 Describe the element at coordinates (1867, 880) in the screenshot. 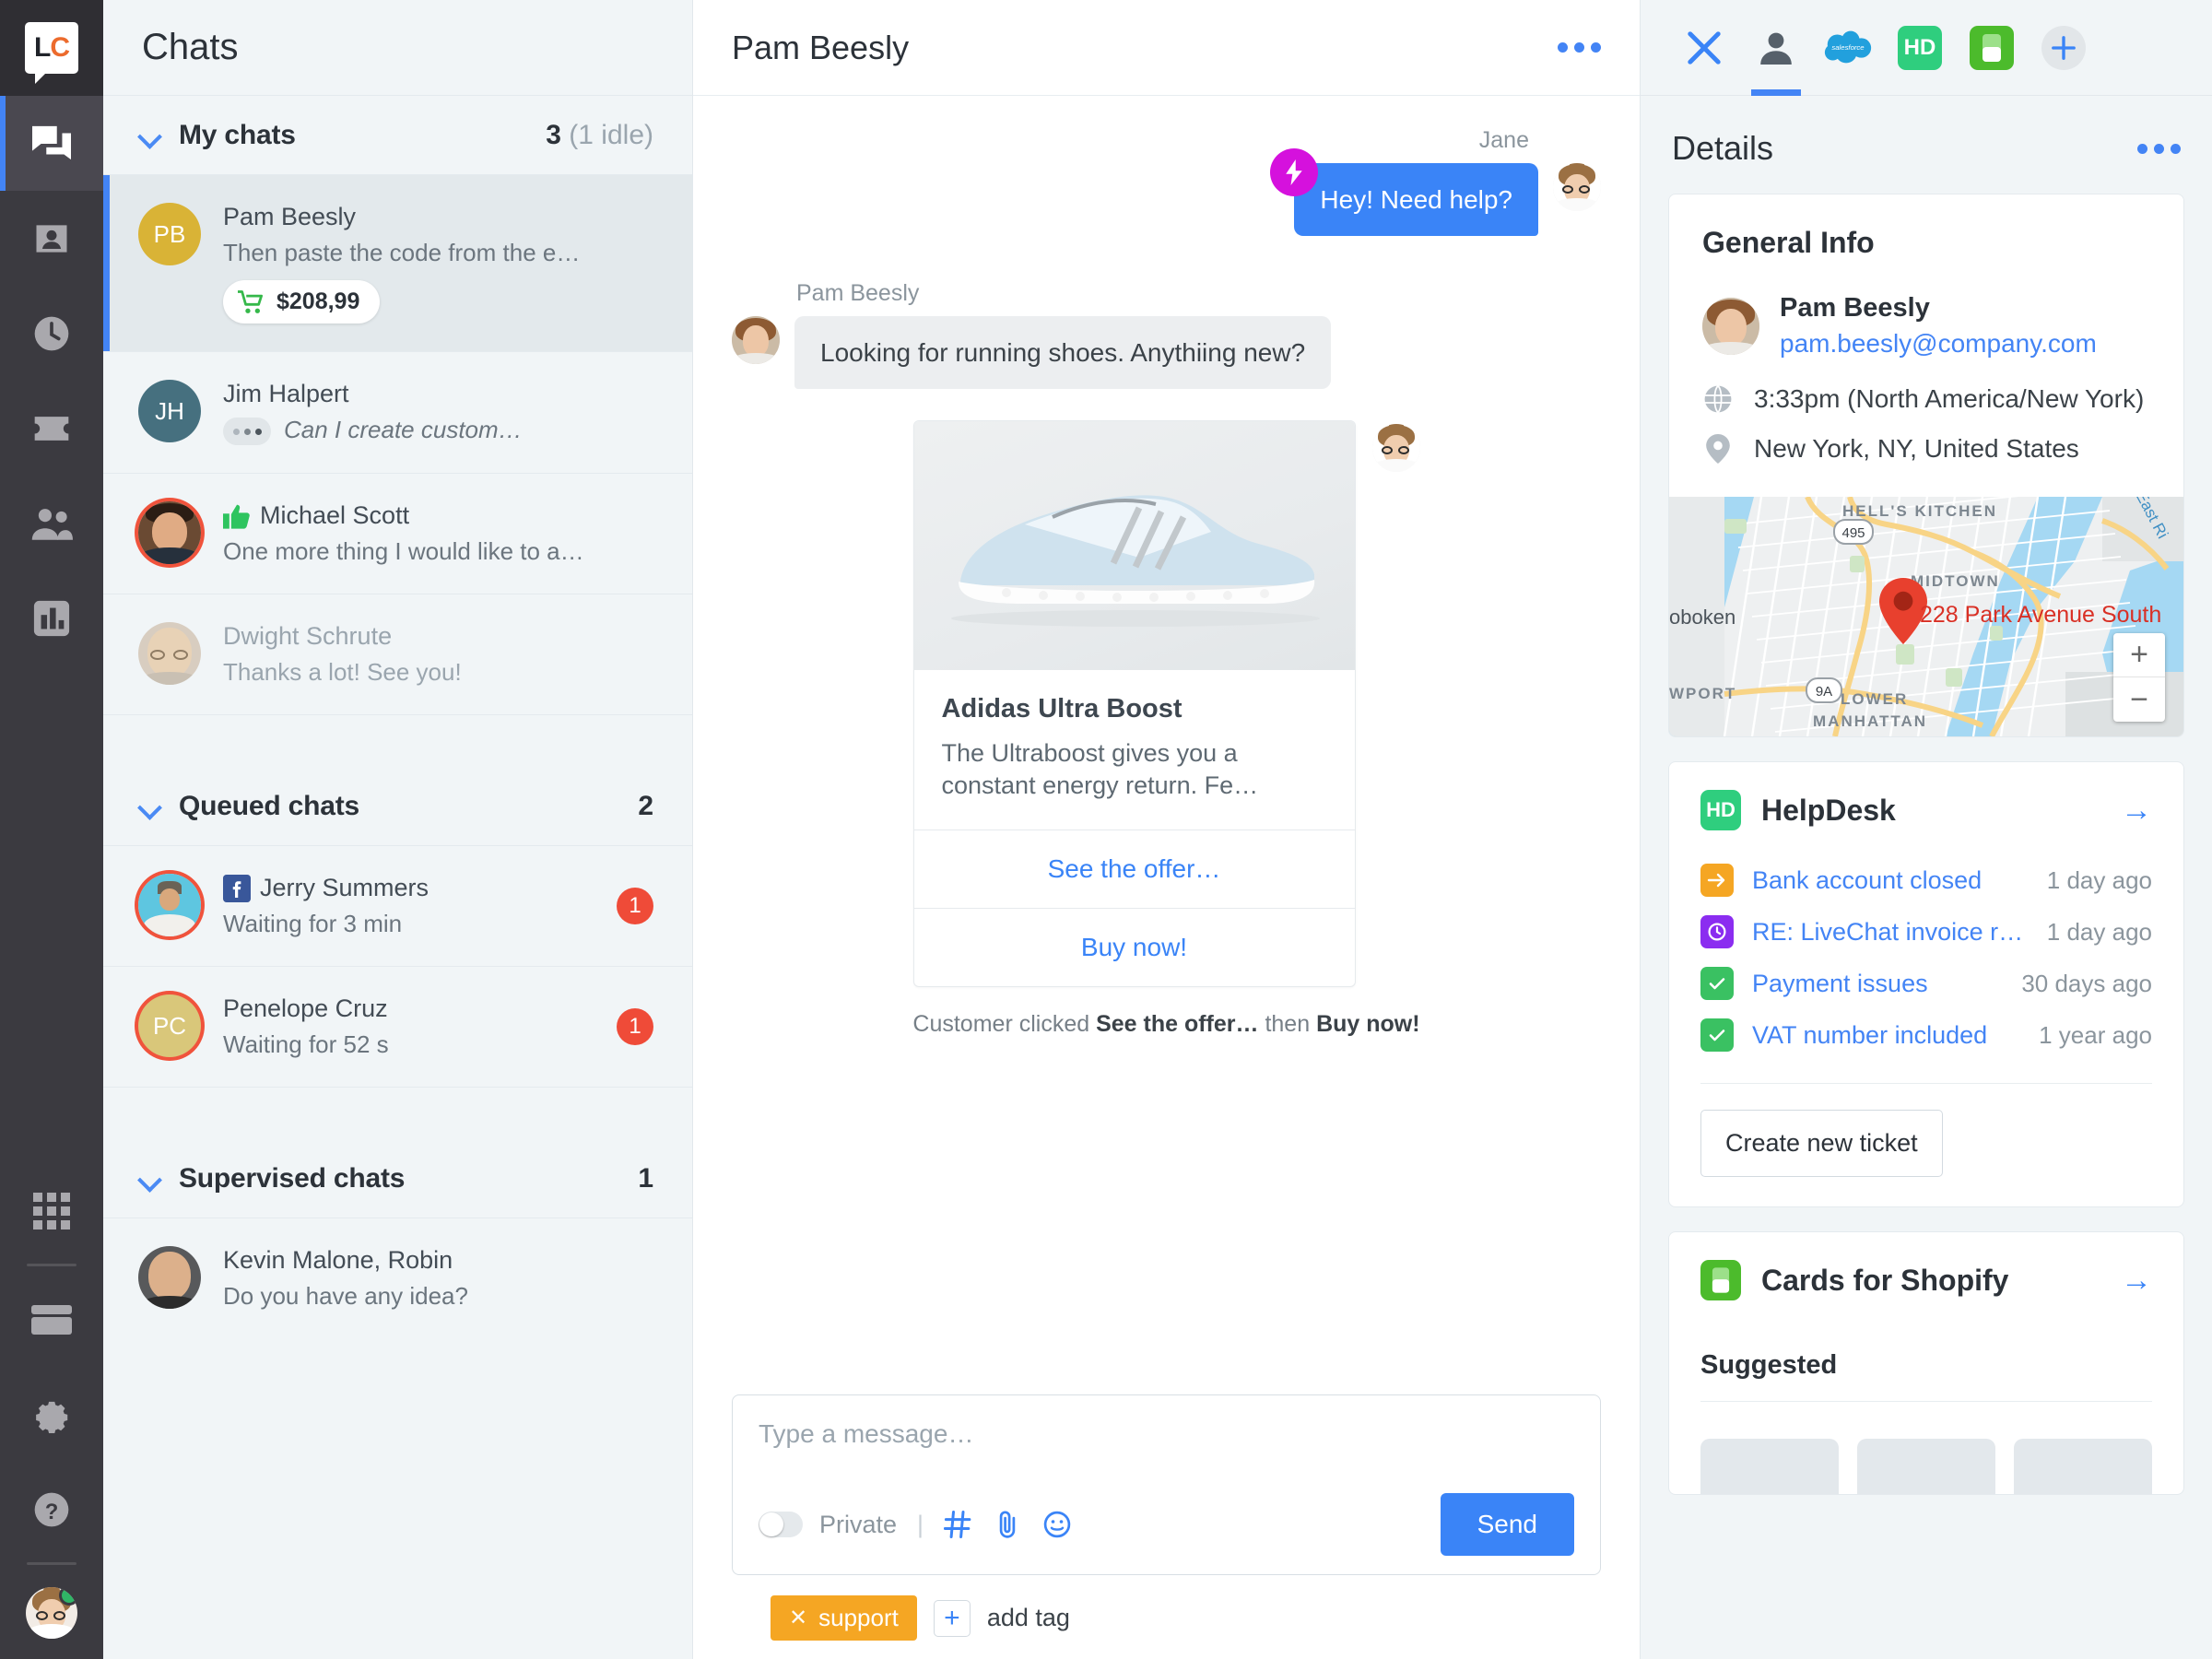

I see `ticket-title: Bank account closed` at that location.